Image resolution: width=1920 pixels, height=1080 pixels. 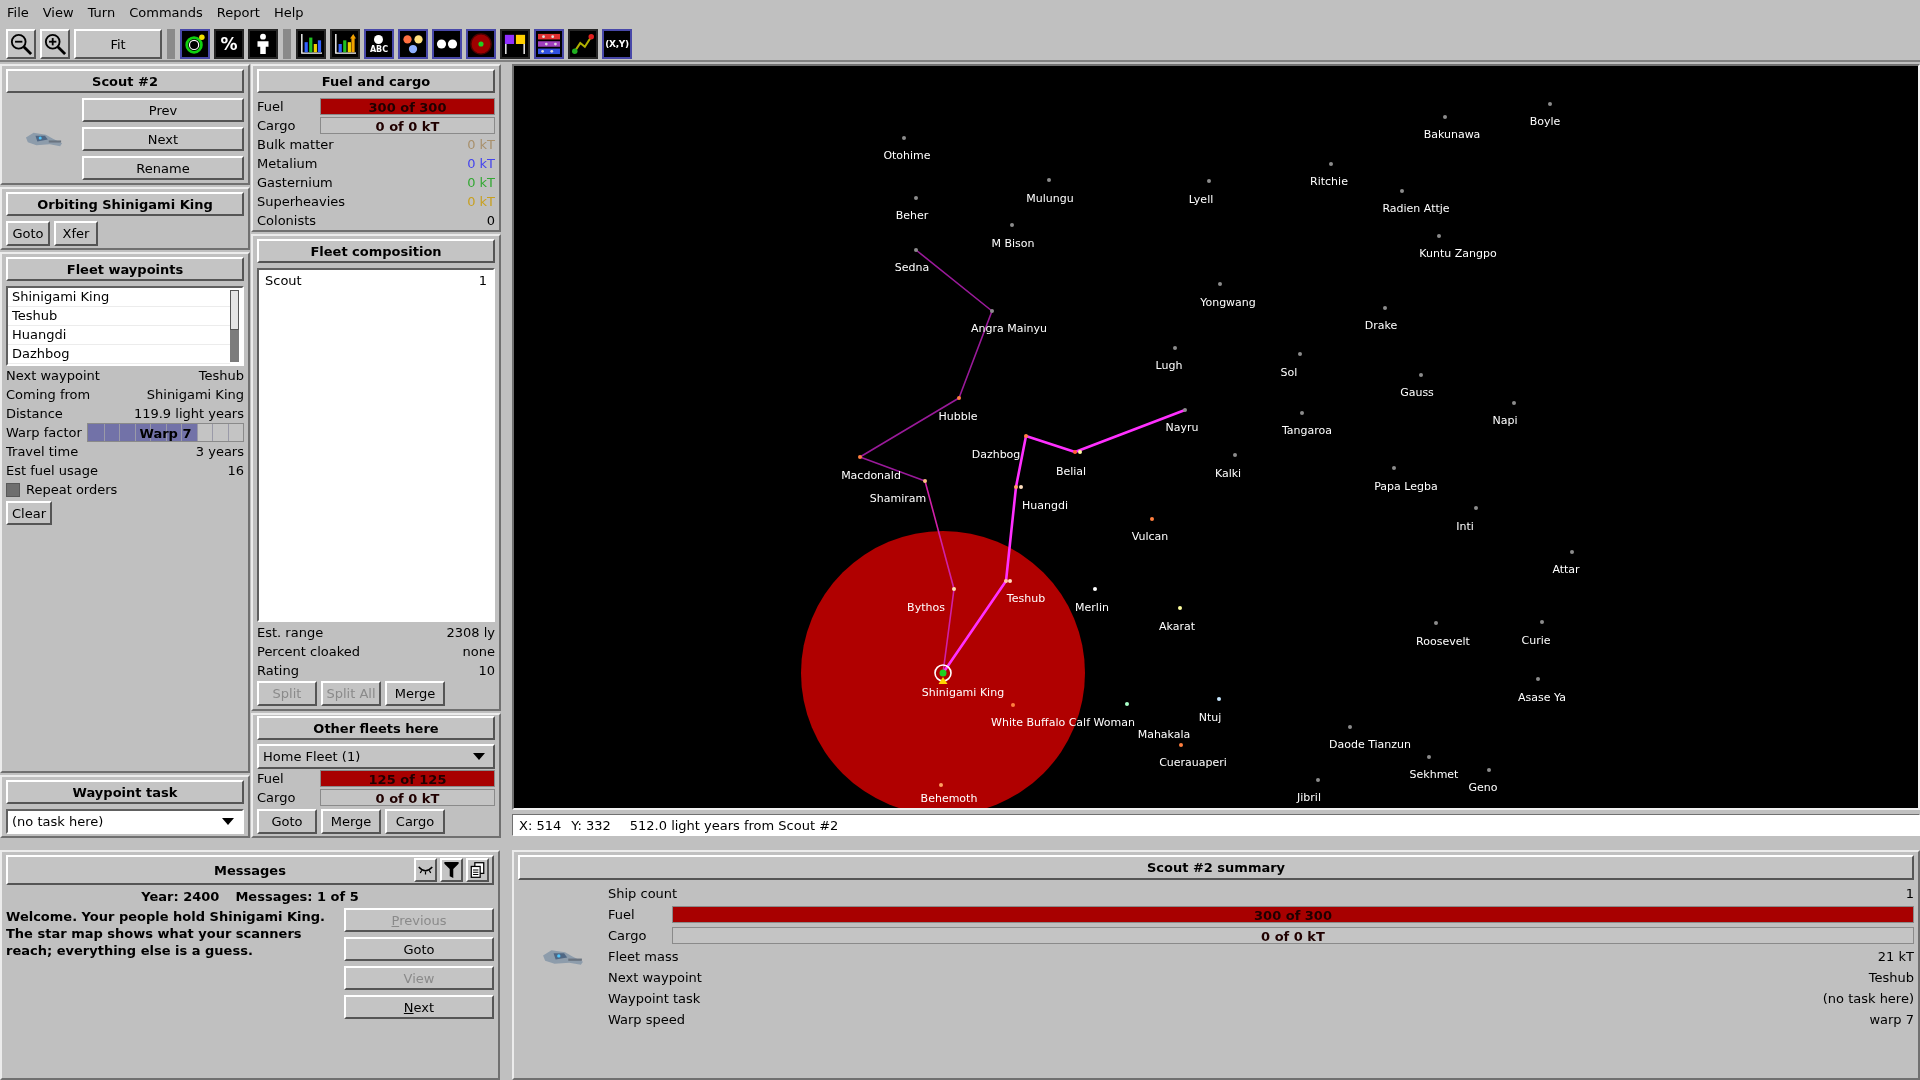 What do you see at coordinates (912, 215) in the screenshot?
I see `star-label: Beher` at bounding box center [912, 215].